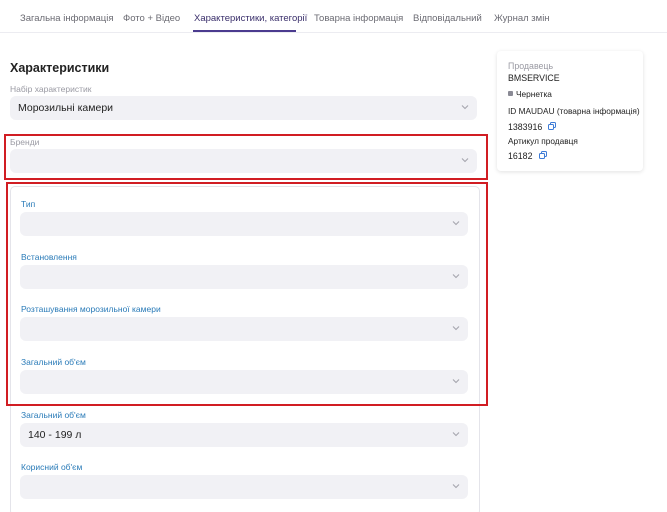  I want to click on tab-general-info: Загальна інформація, so click(66, 18).